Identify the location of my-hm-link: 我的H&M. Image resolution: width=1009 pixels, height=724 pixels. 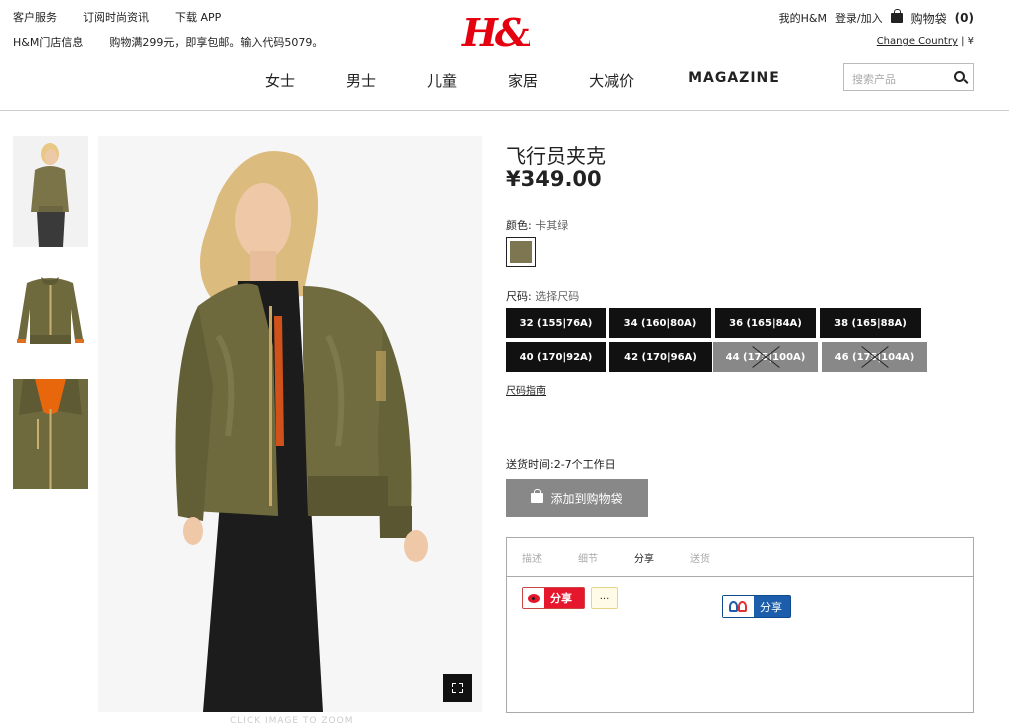
(803, 18).